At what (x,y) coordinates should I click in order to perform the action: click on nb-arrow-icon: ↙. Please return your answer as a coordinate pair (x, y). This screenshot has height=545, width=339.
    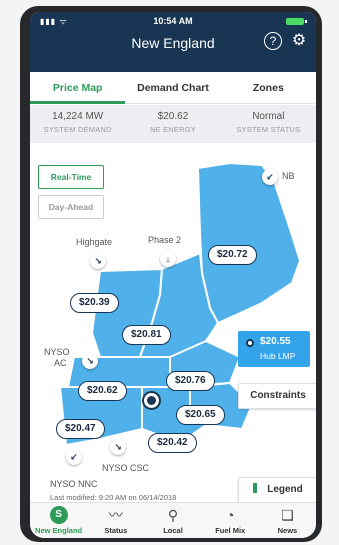
    Looking at the image, I should click on (270, 177).